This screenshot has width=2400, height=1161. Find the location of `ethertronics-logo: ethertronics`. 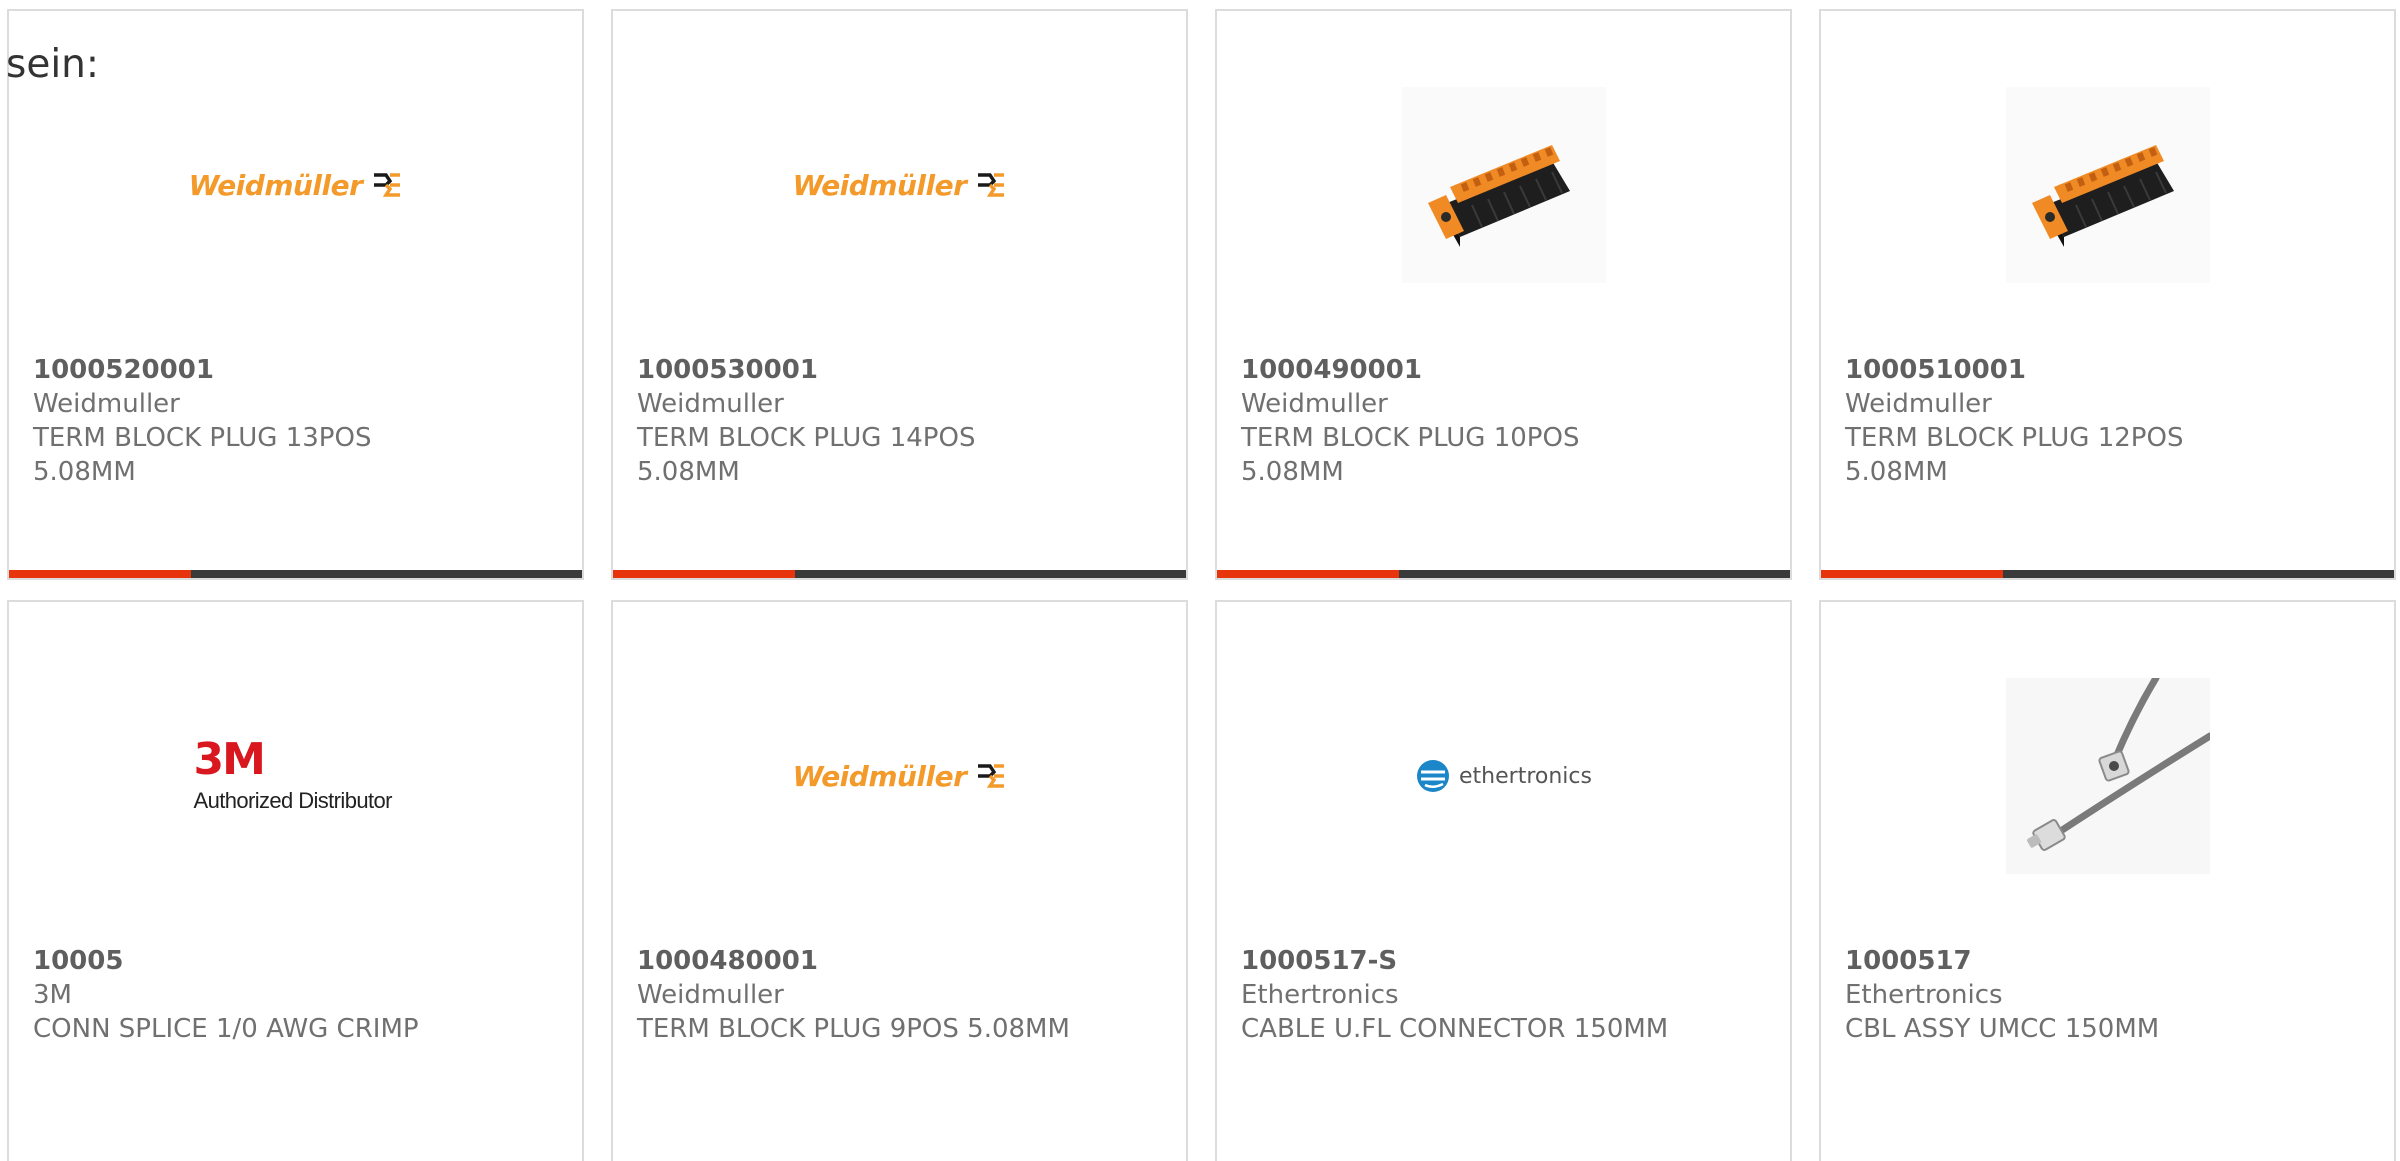

ethertronics-logo: ethertronics is located at coordinates (1503, 776).